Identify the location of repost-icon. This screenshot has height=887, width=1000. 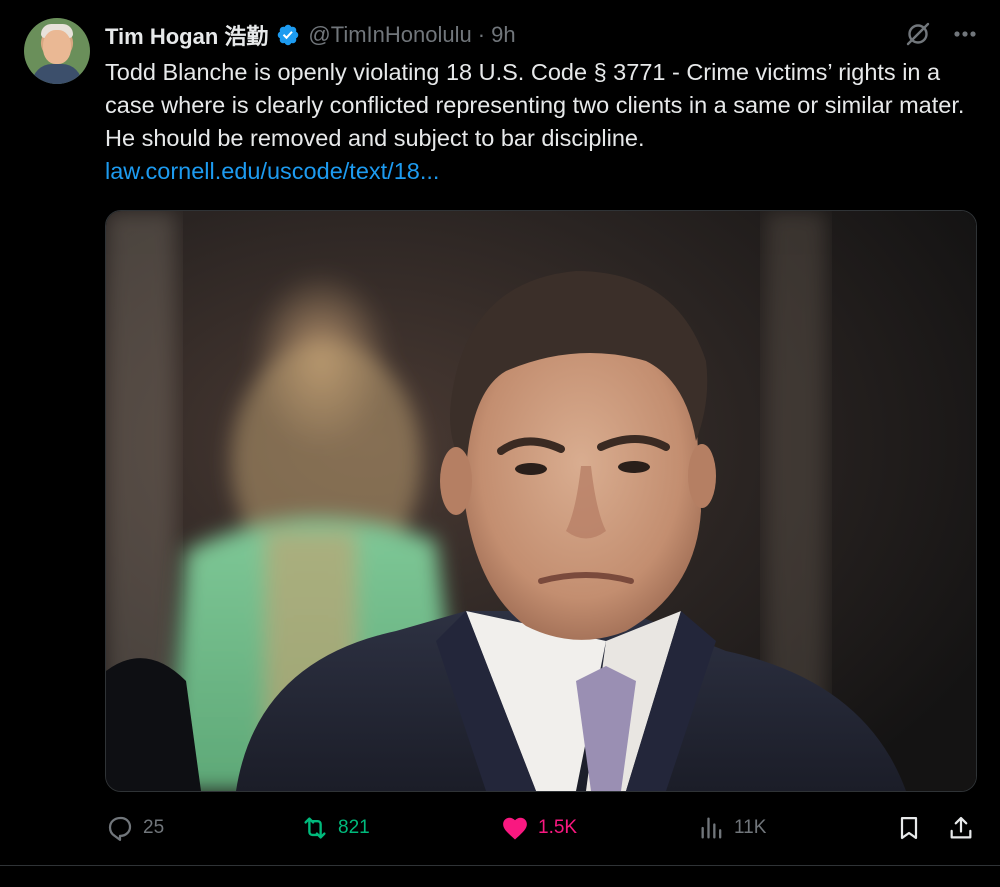
(315, 828).